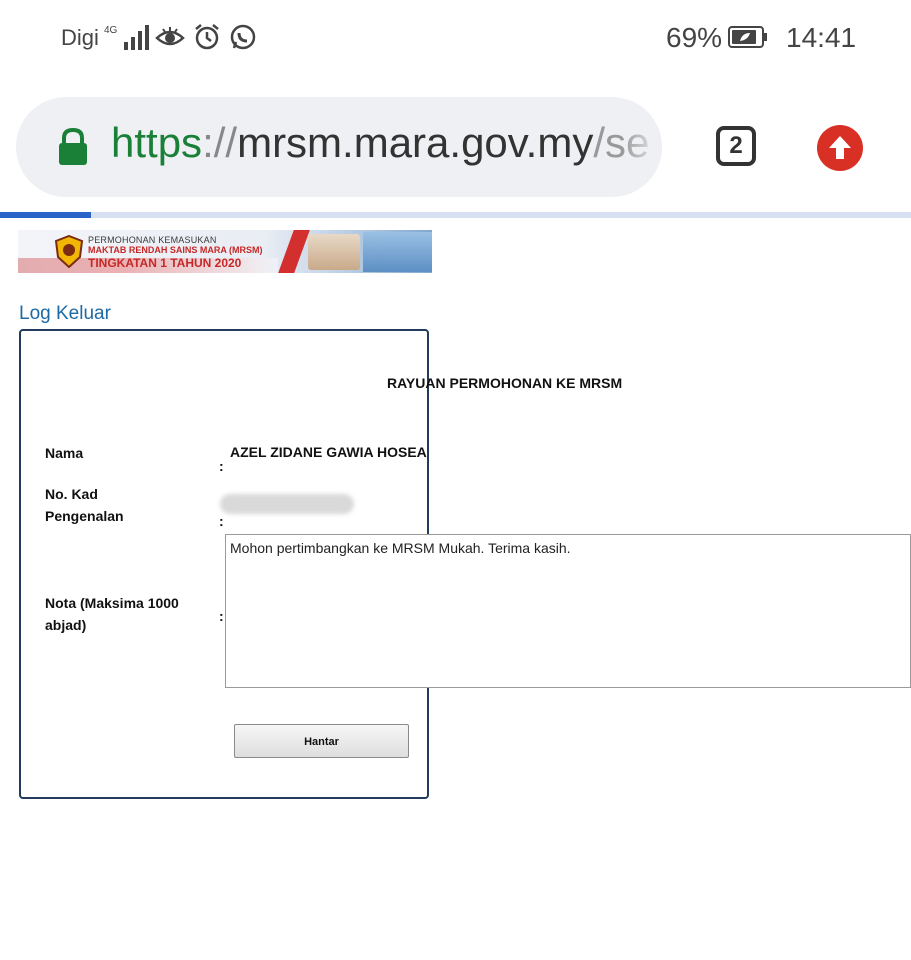 The width and height of the screenshot is (911, 960). What do you see at coordinates (175, 250) in the screenshot?
I see `banner-line-2: MAKTAB RENDAH SAINS MARA (MRSM)` at bounding box center [175, 250].